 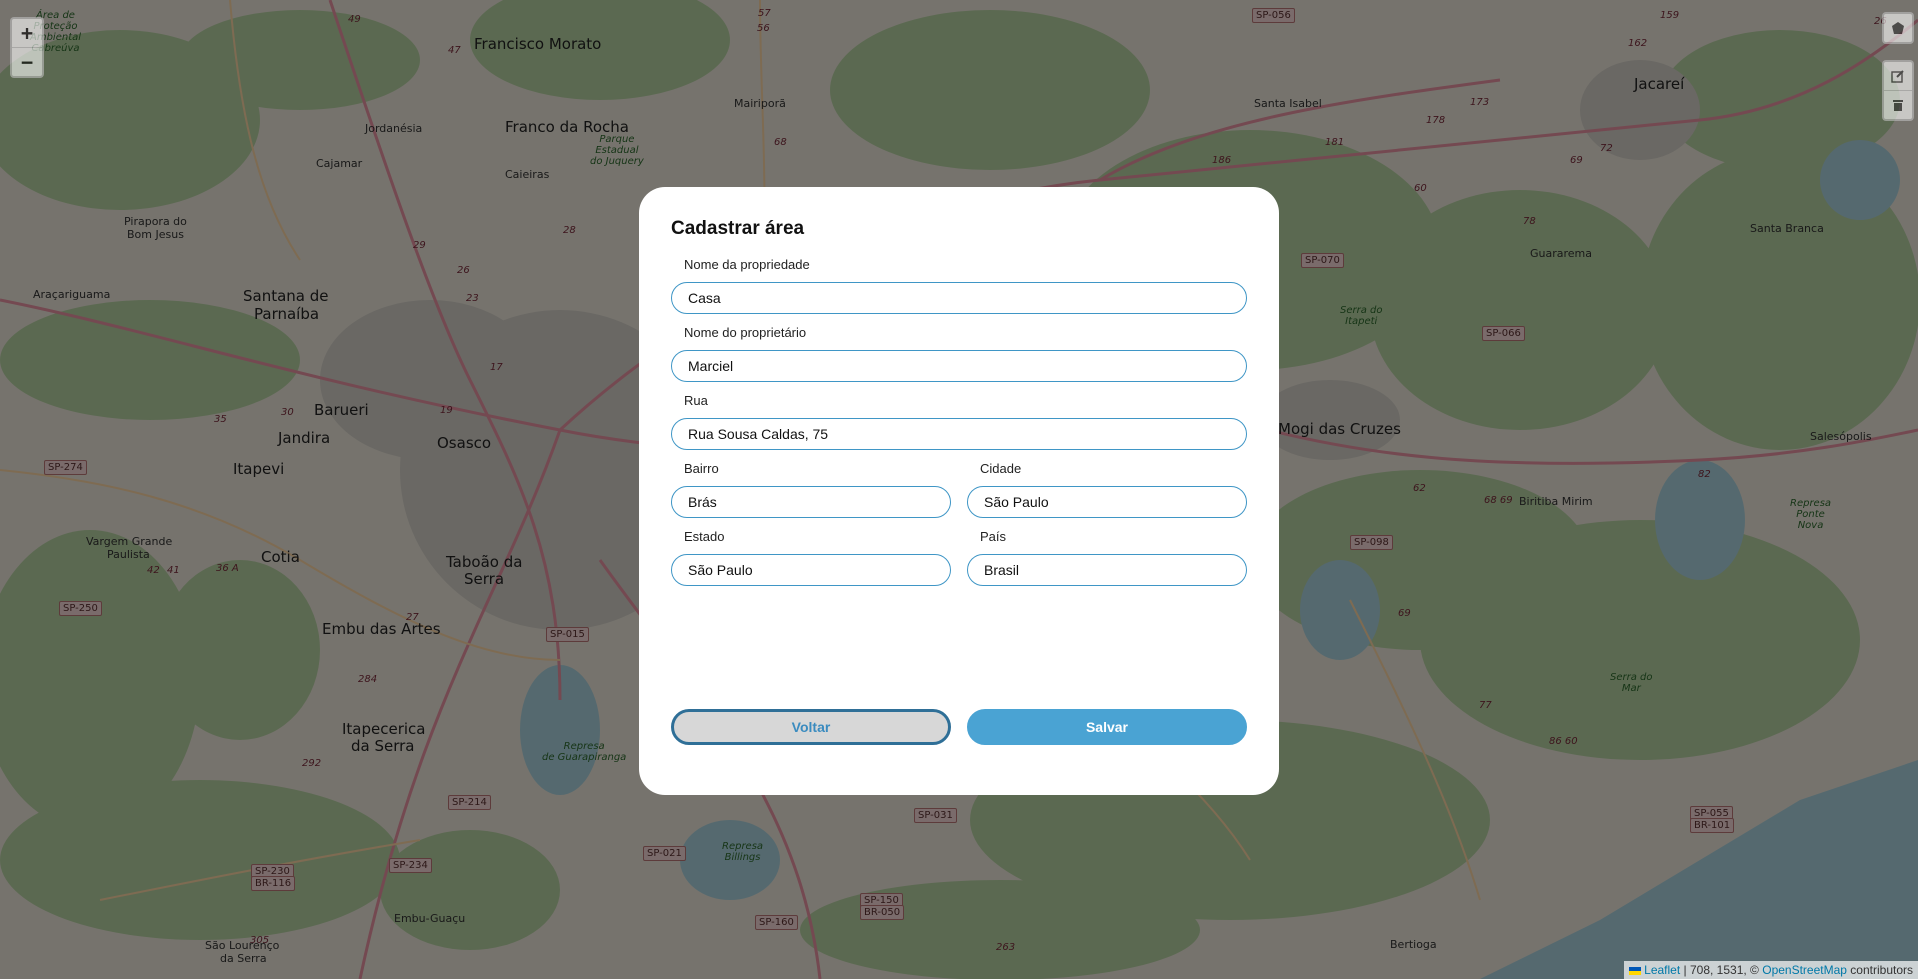 I want to click on street-field: Rua Rua Sousa Caldas, 75, so click(x=959, y=421).